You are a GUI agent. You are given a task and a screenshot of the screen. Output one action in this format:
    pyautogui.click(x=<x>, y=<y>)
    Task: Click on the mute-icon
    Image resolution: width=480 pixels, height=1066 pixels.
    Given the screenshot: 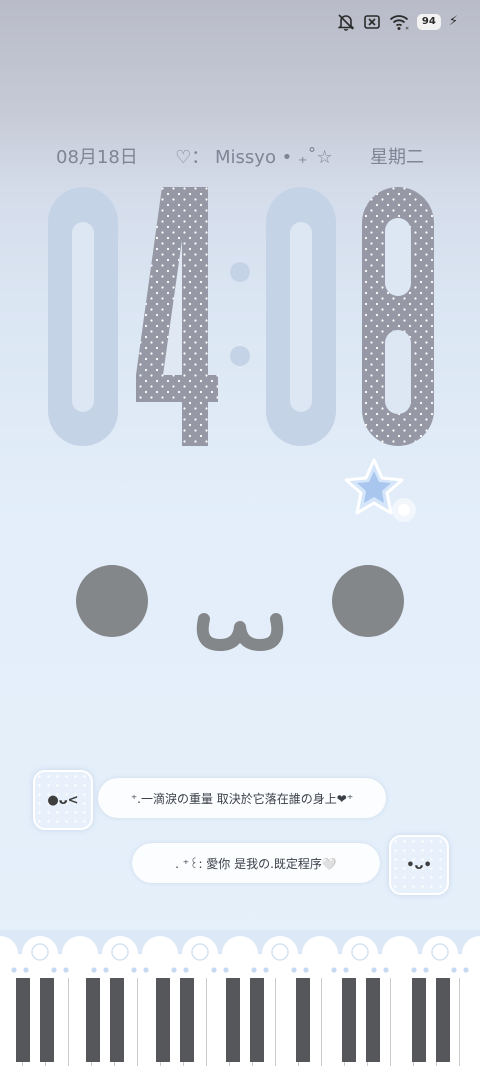 What is the action you would take?
    pyautogui.click(x=346, y=22)
    